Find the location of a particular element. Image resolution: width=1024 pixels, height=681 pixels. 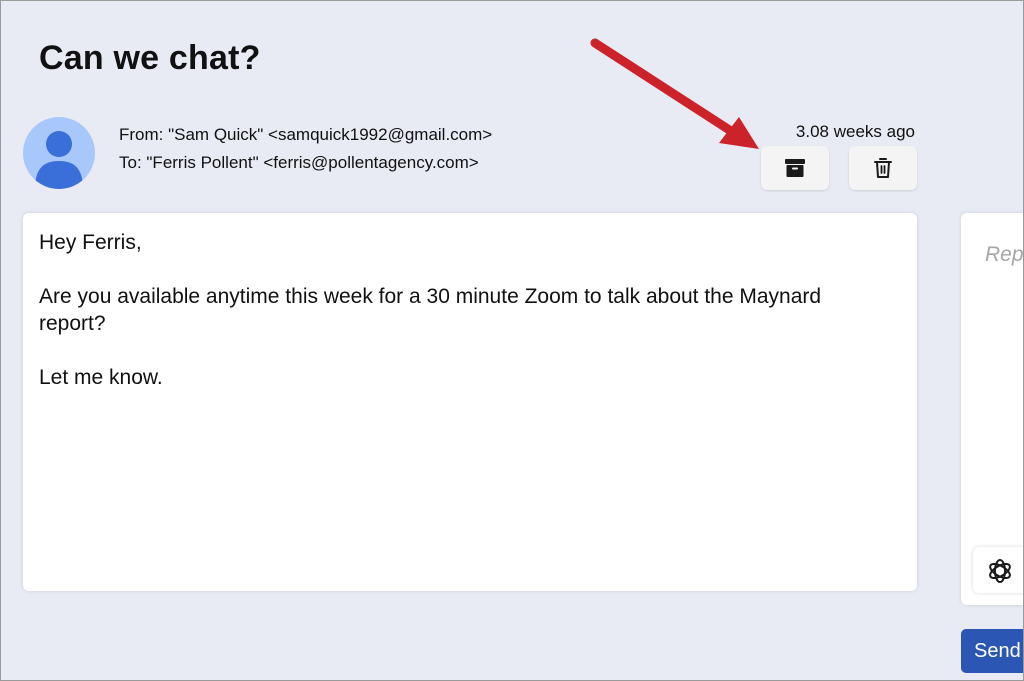

email-subject: Can we chat? is located at coordinates (150, 58).